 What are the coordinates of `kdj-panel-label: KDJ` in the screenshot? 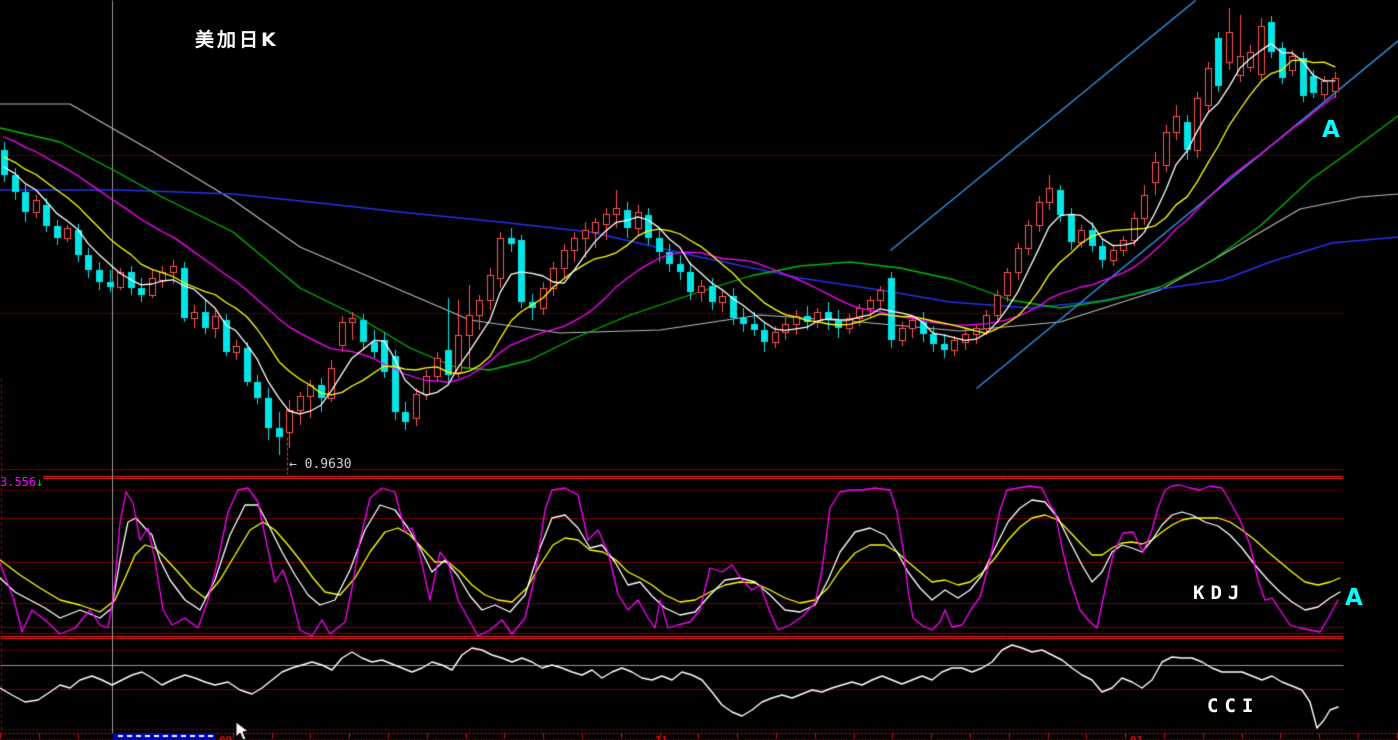 It's located at (1219, 593).